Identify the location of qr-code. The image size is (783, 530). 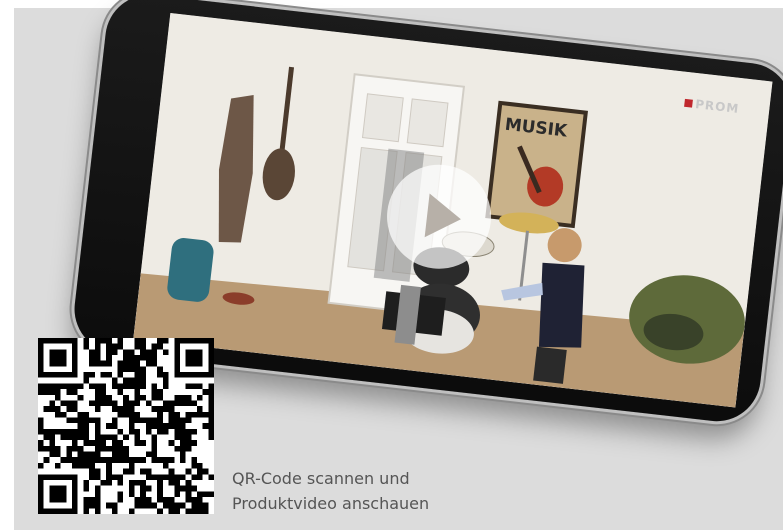
(126, 426).